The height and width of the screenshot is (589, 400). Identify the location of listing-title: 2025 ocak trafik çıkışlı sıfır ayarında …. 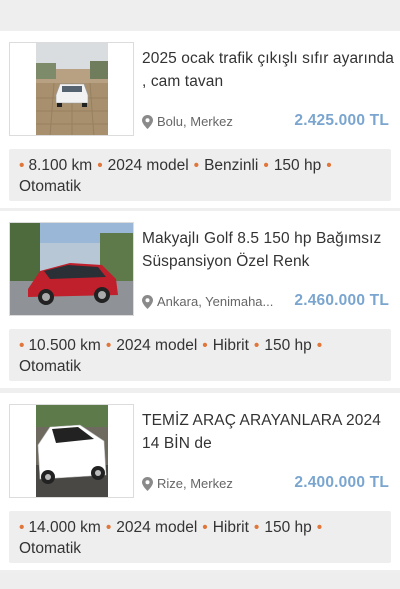
(268, 70).